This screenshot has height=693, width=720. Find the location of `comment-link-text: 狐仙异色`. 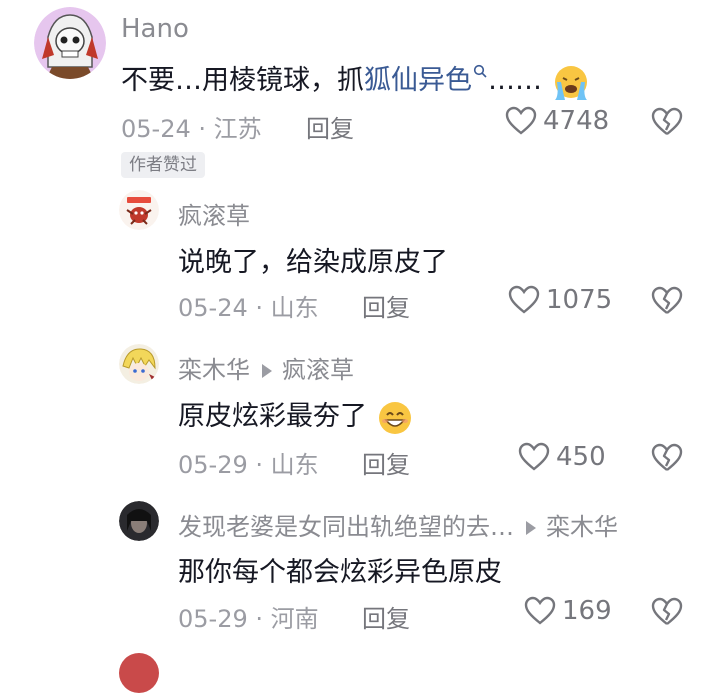

comment-link-text: 狐仙异色 is located at coordinates (418, 80).